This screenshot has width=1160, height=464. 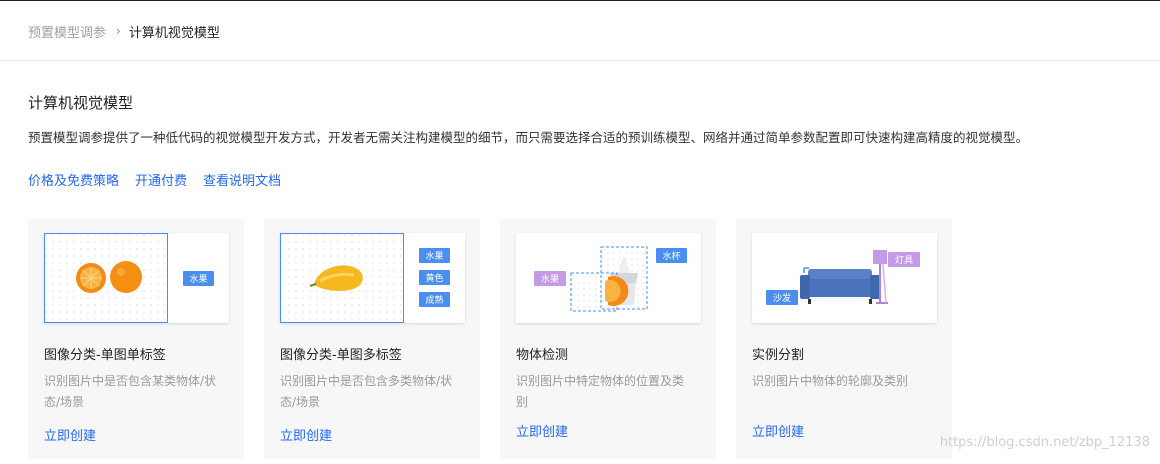 What do you see at coordinates (1044, 442) in the screenshot?
I see `watermark: https://blog.csdn.net/zbp_12138` at bounding box center [1044, 442].